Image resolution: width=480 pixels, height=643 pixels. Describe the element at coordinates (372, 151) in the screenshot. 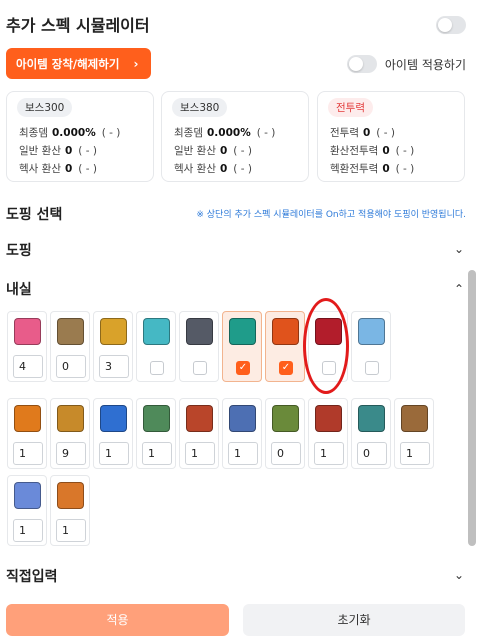

I see `card-row: 환산전투력 0( - )` at that location.